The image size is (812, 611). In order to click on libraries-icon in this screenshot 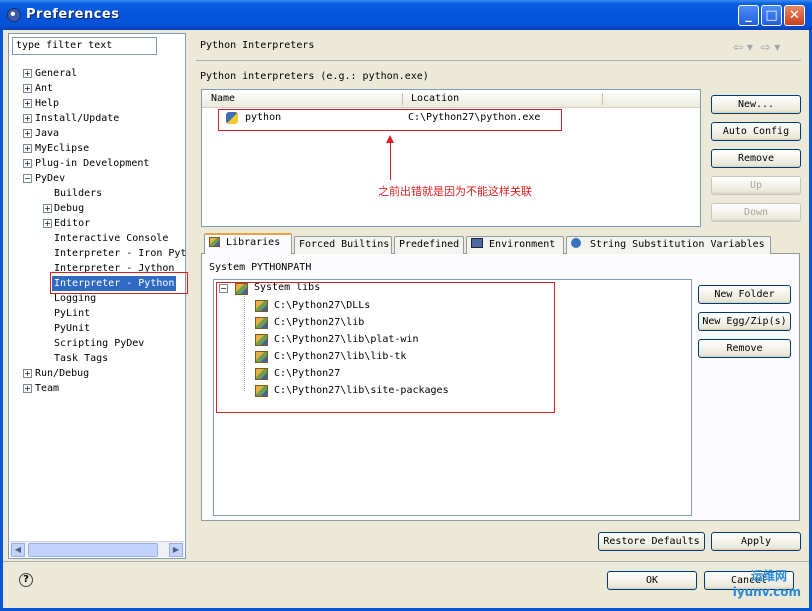, I will do `click(214, 242)`.